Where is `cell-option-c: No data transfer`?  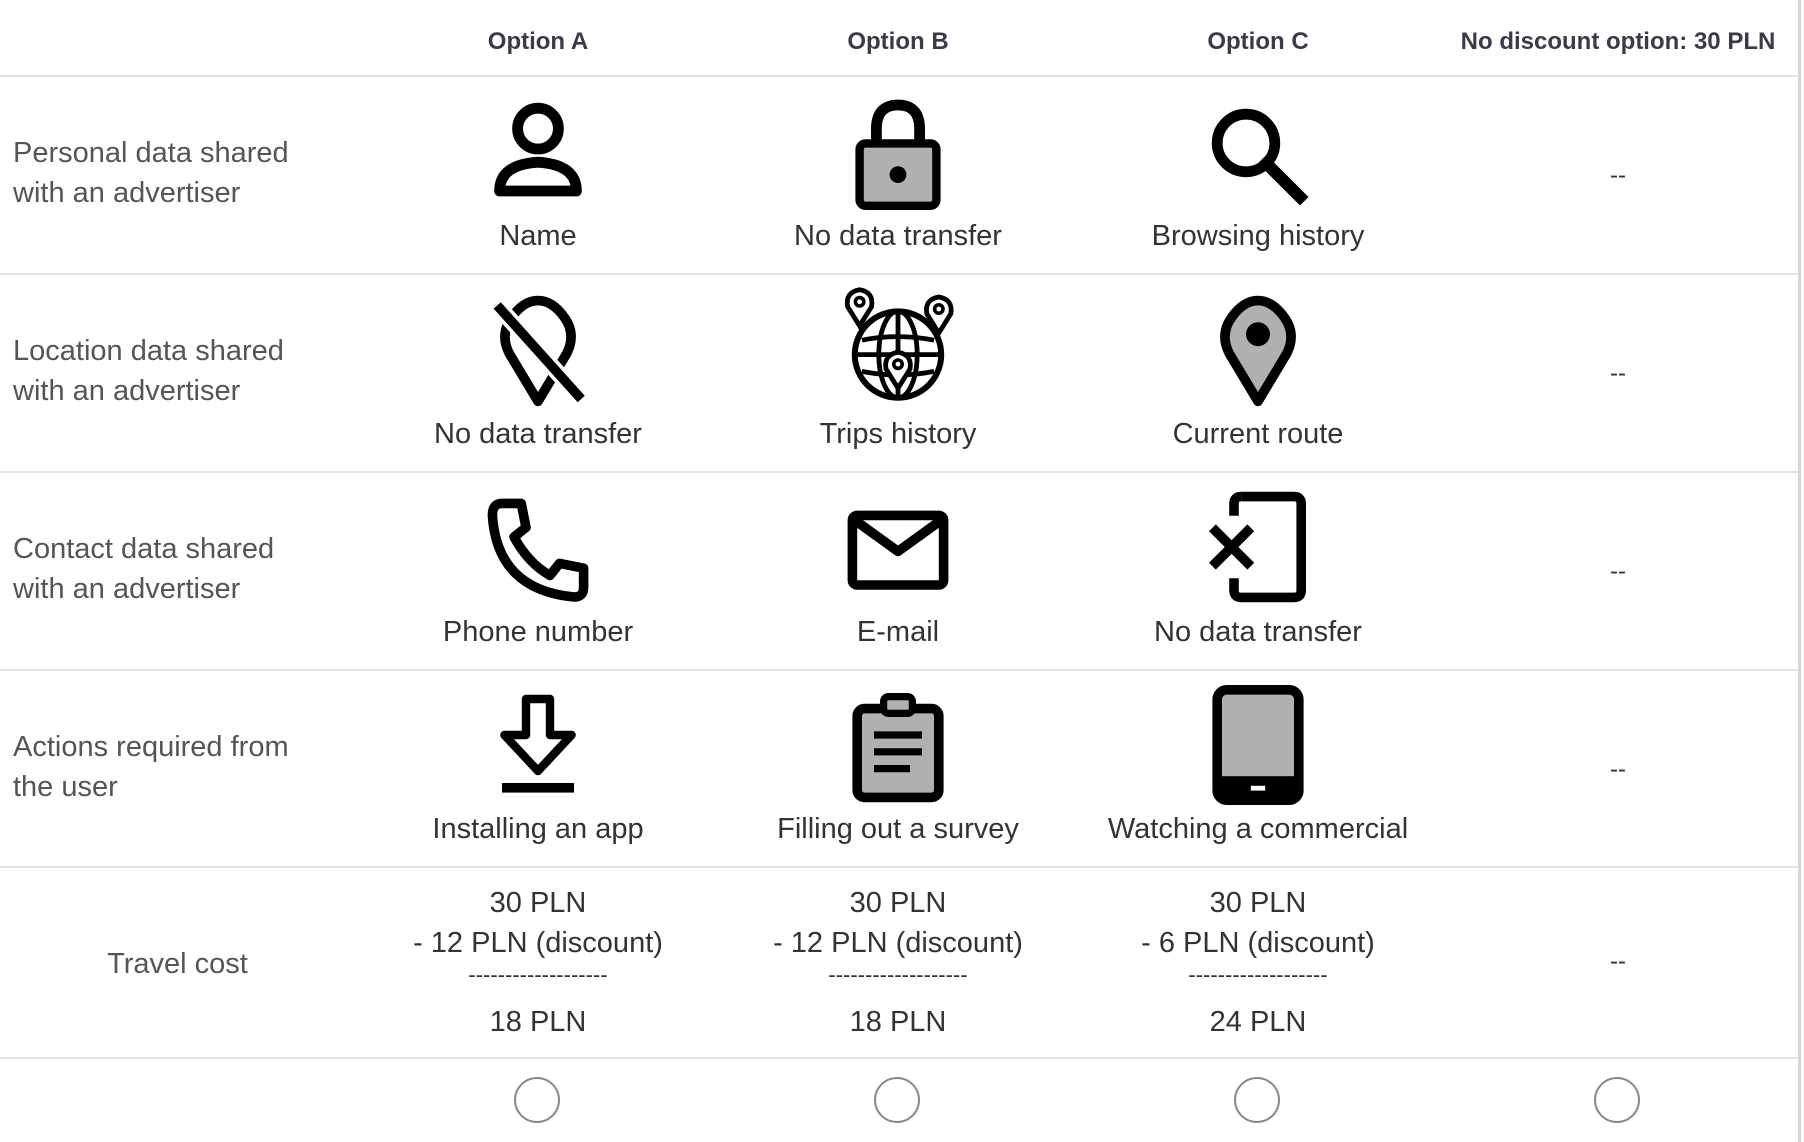
cell-option-c: No data transfer is located at coordinates (1258, 571).